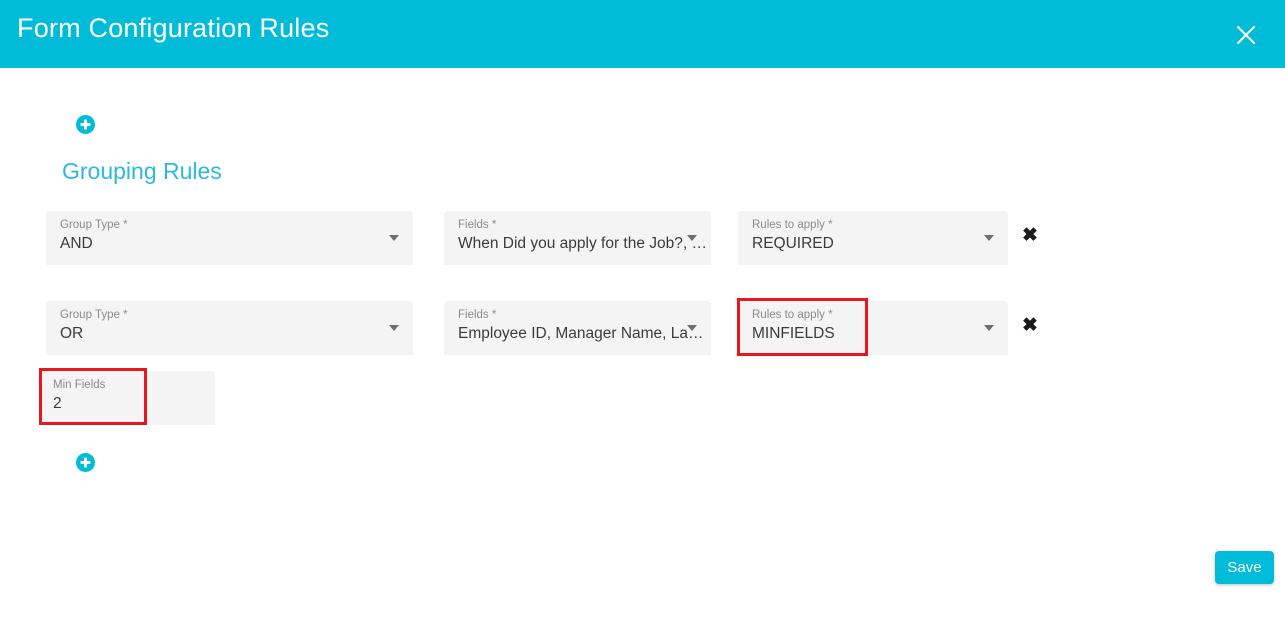 Image resolution: width=1285 pixels, height=617 pixels. I want to click on save-button: Save, so click(1244, 567).